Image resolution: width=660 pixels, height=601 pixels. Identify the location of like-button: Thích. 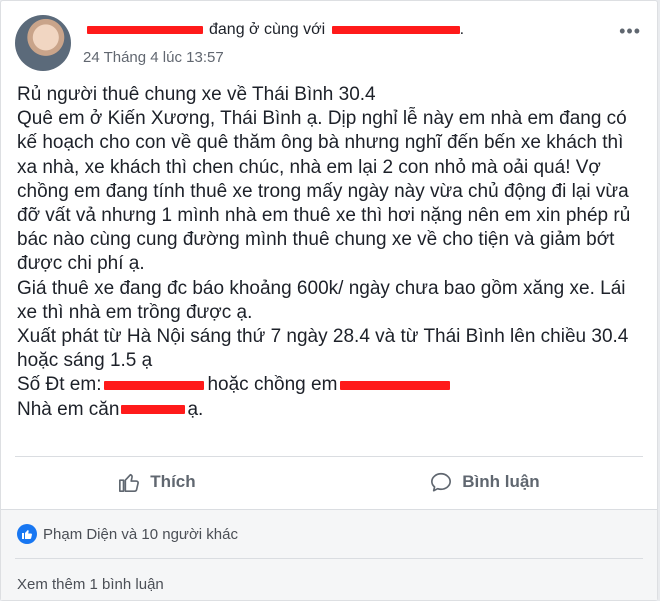
(157, 482).